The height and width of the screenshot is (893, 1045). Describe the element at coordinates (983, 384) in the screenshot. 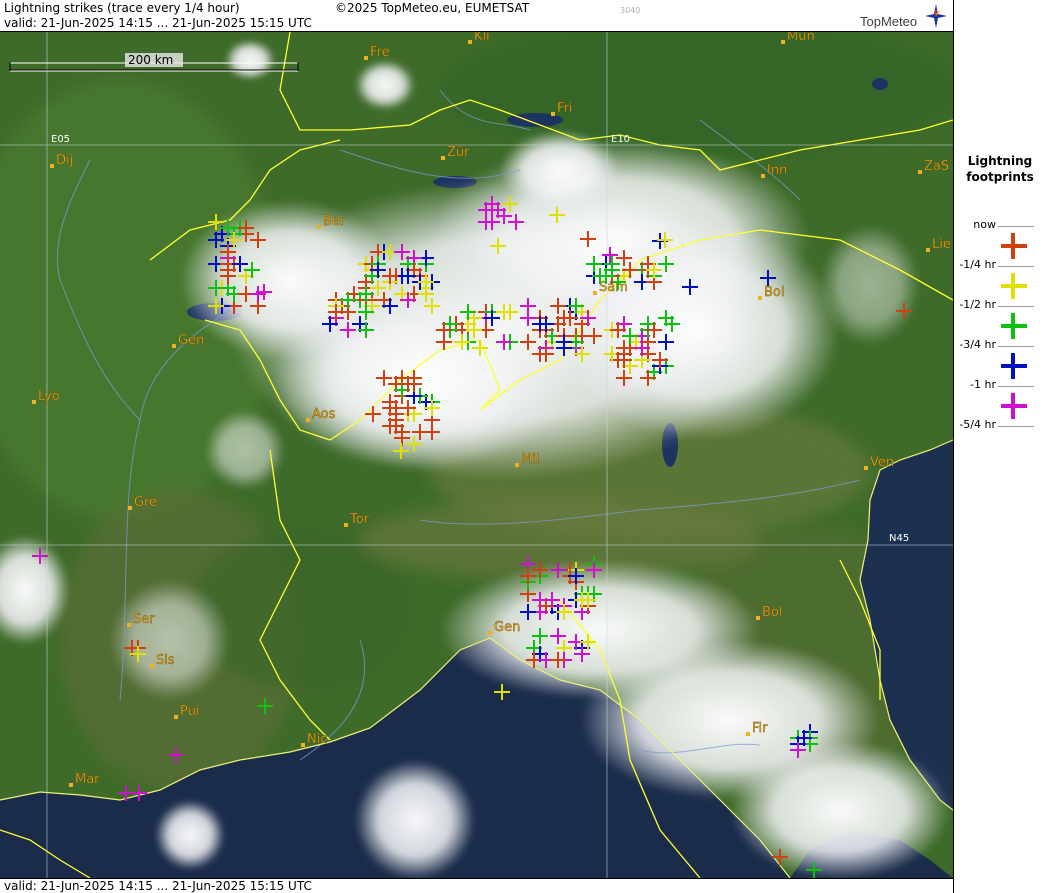

I see `legend-label-q4: -1 hr` at that location.